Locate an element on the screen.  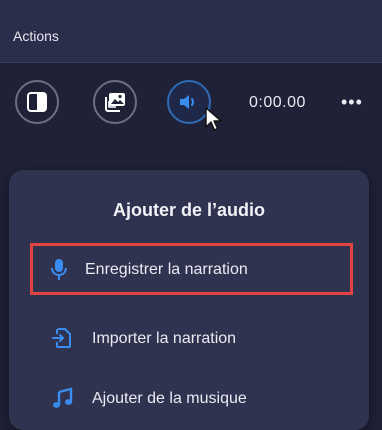
highlight-box is located at coordinates (191, 269).